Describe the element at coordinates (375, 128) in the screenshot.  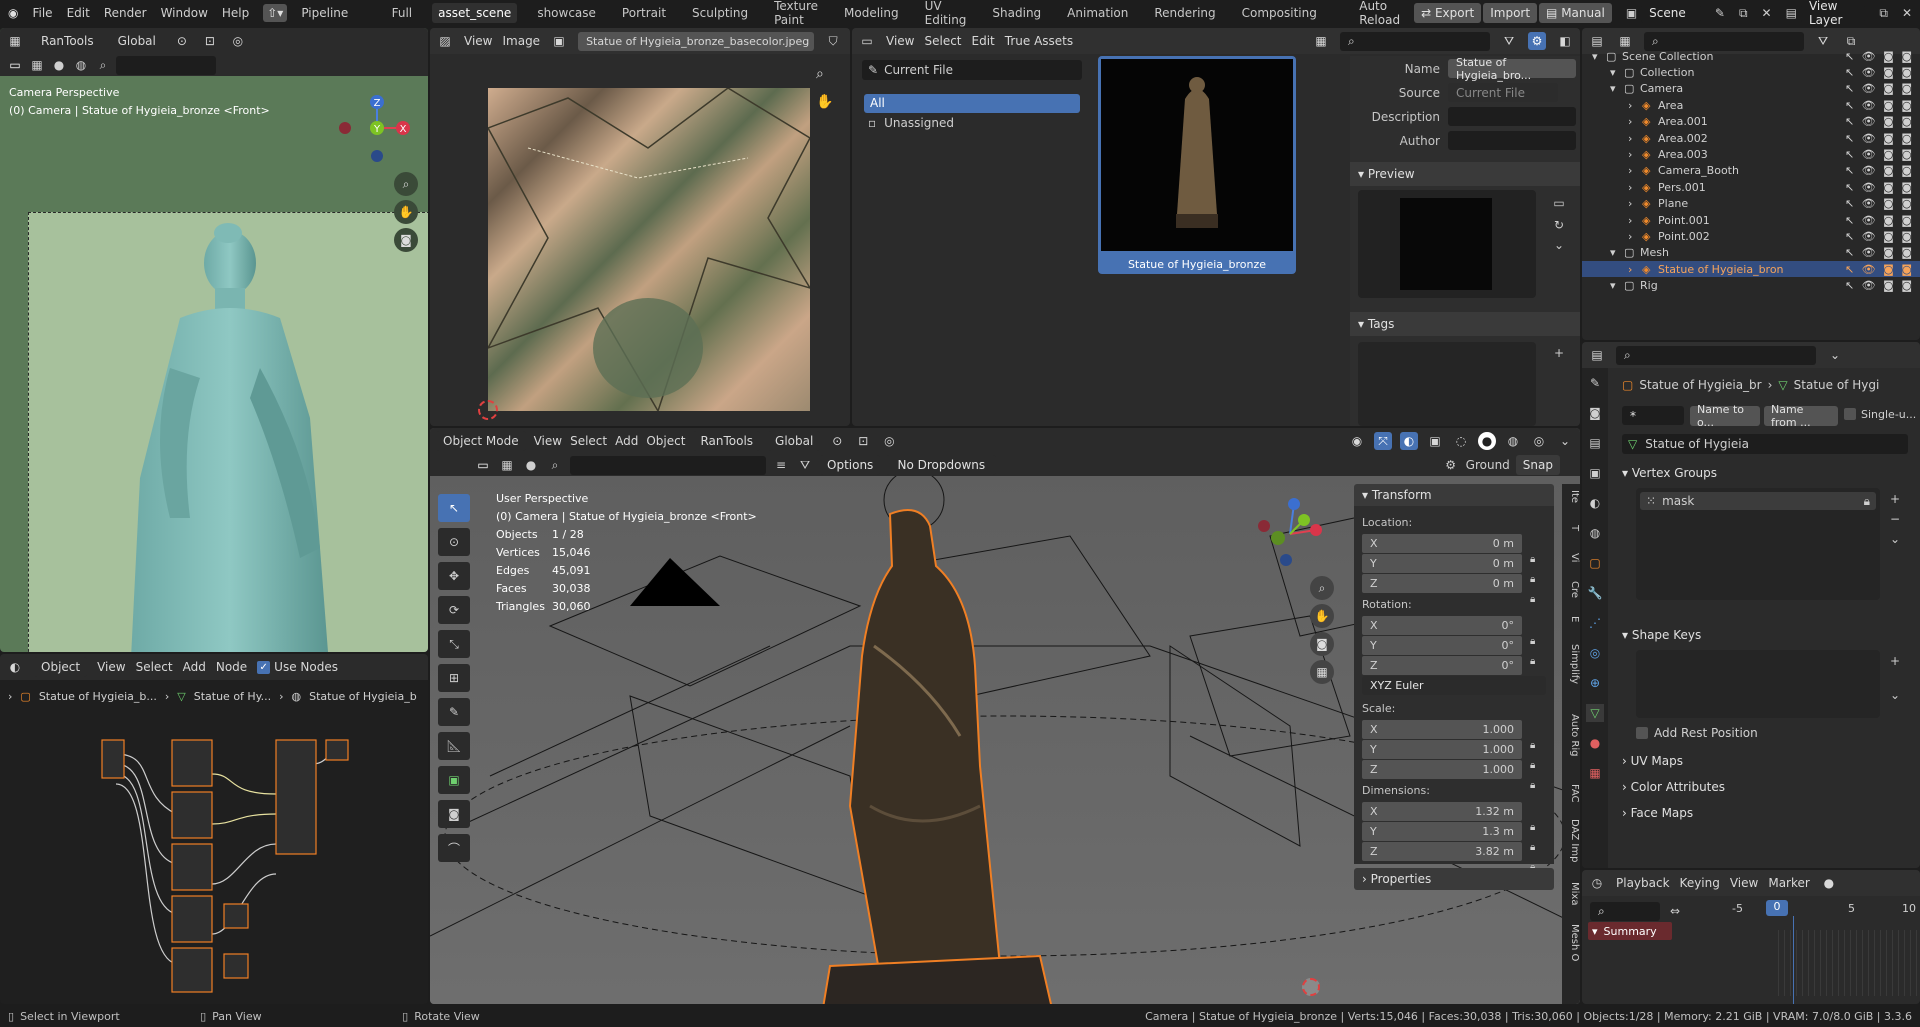
I see `navigation-gizmo: Z X Y` at that location.